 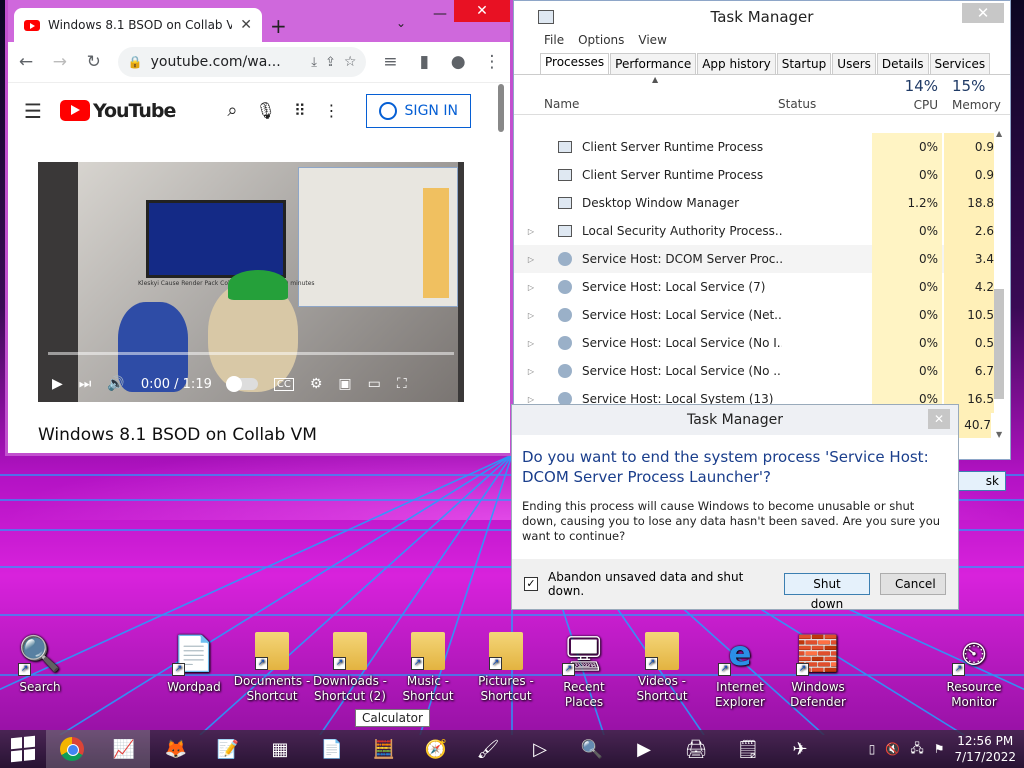 What do you see at coordinates (332, 749) in the screenshot?
I see `taskbar-wordpad: 📄` at bounding box center [332, 749].